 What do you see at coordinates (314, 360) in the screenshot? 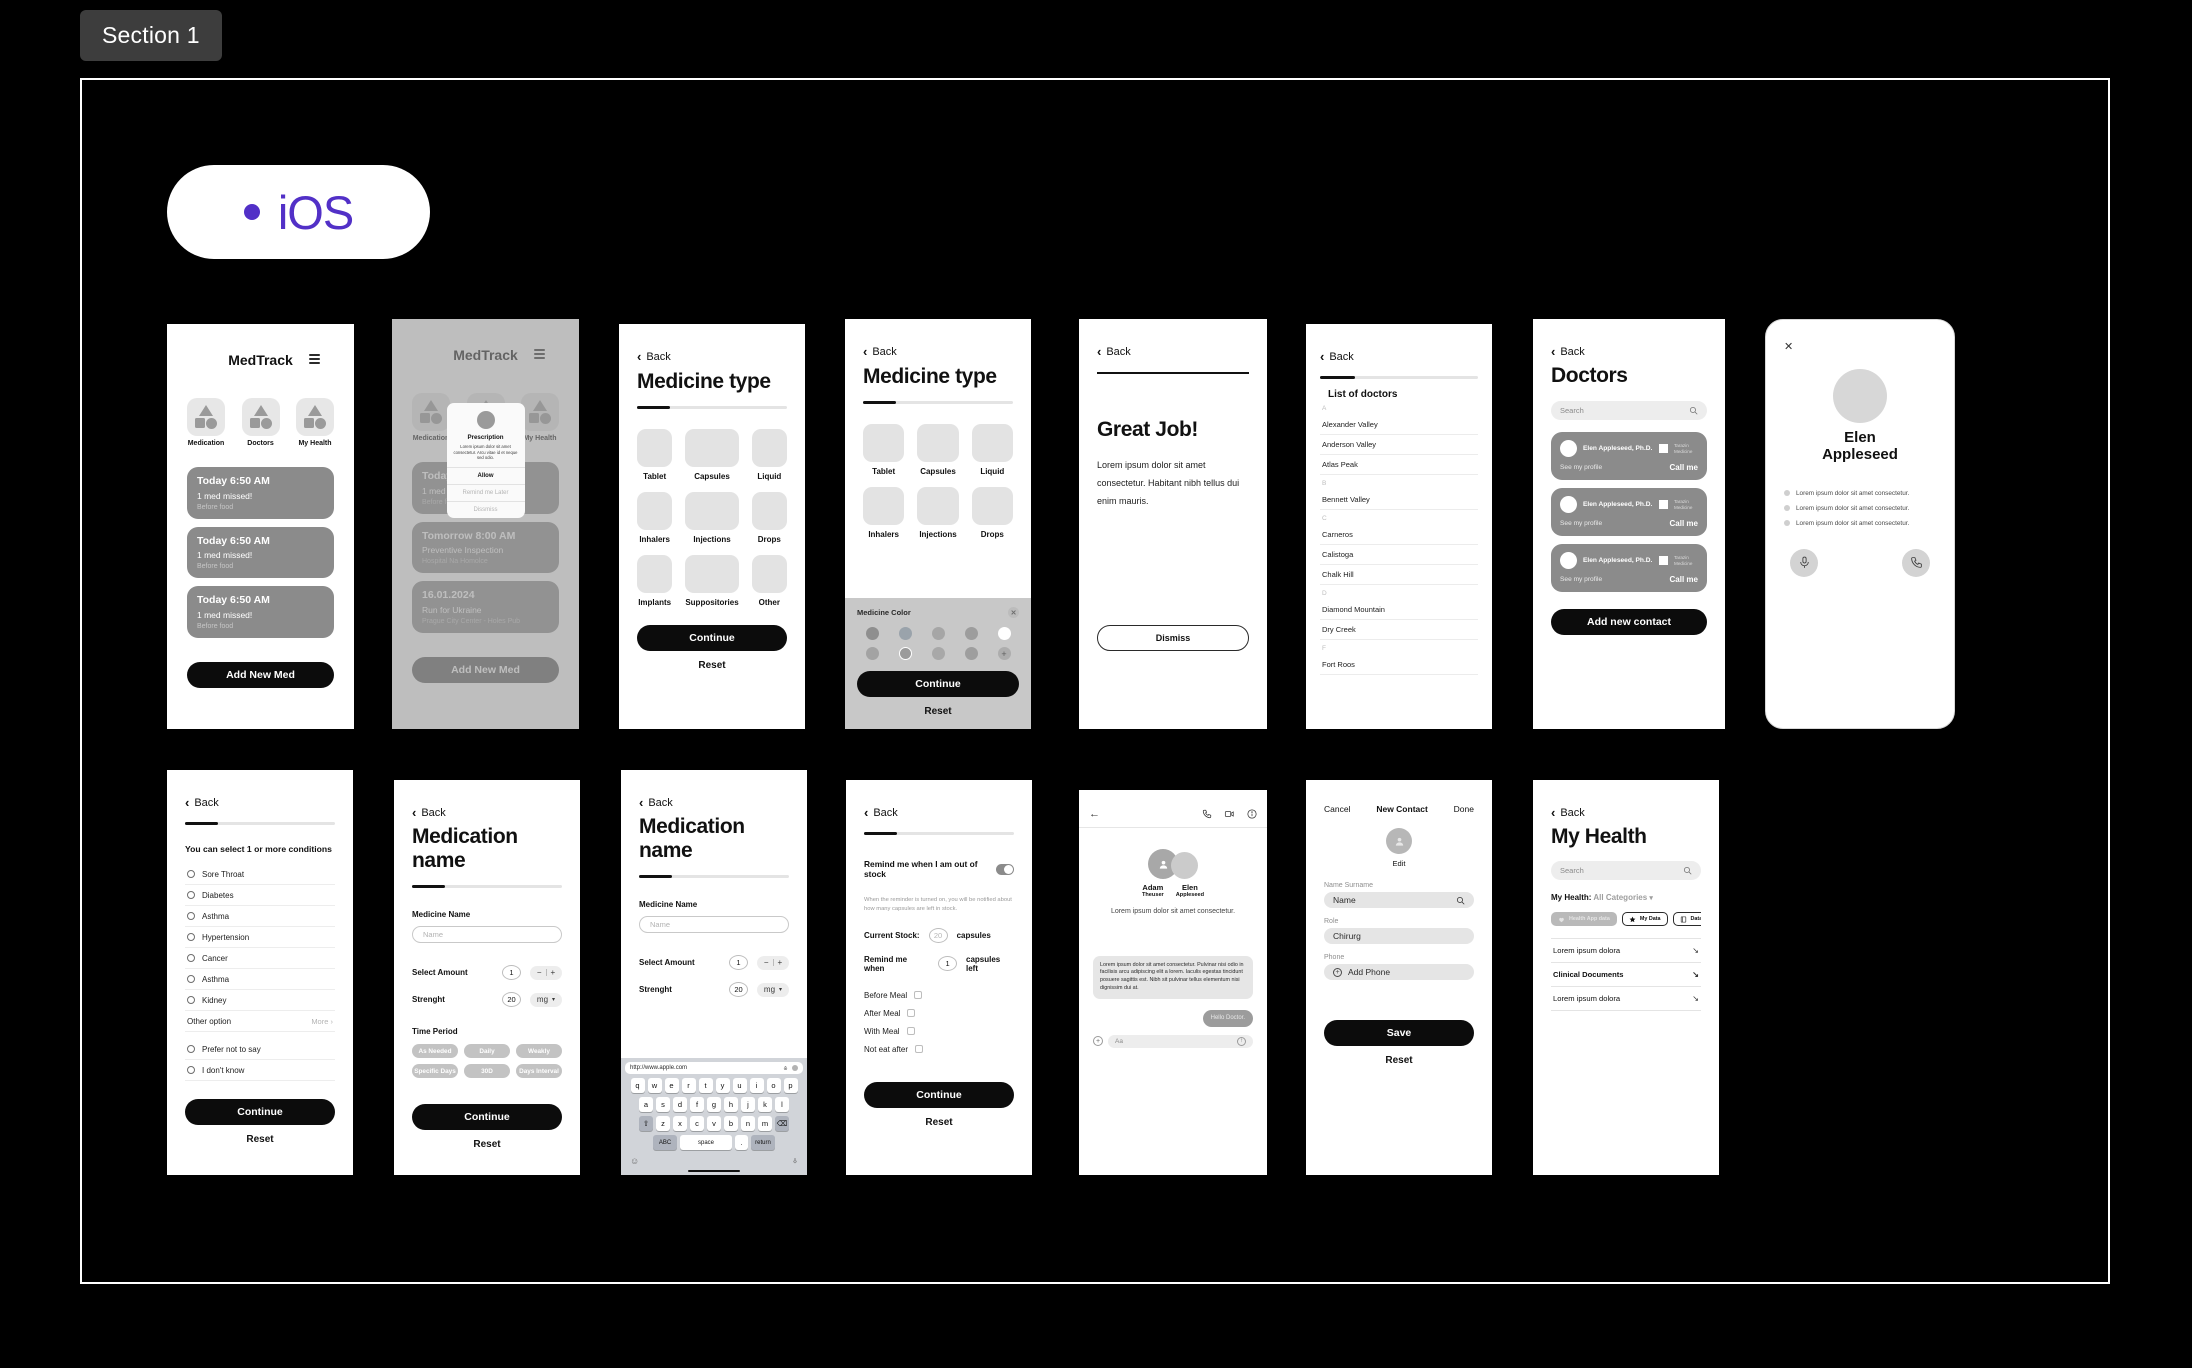
I see `menu-icon` at bounding box center [314, 360].